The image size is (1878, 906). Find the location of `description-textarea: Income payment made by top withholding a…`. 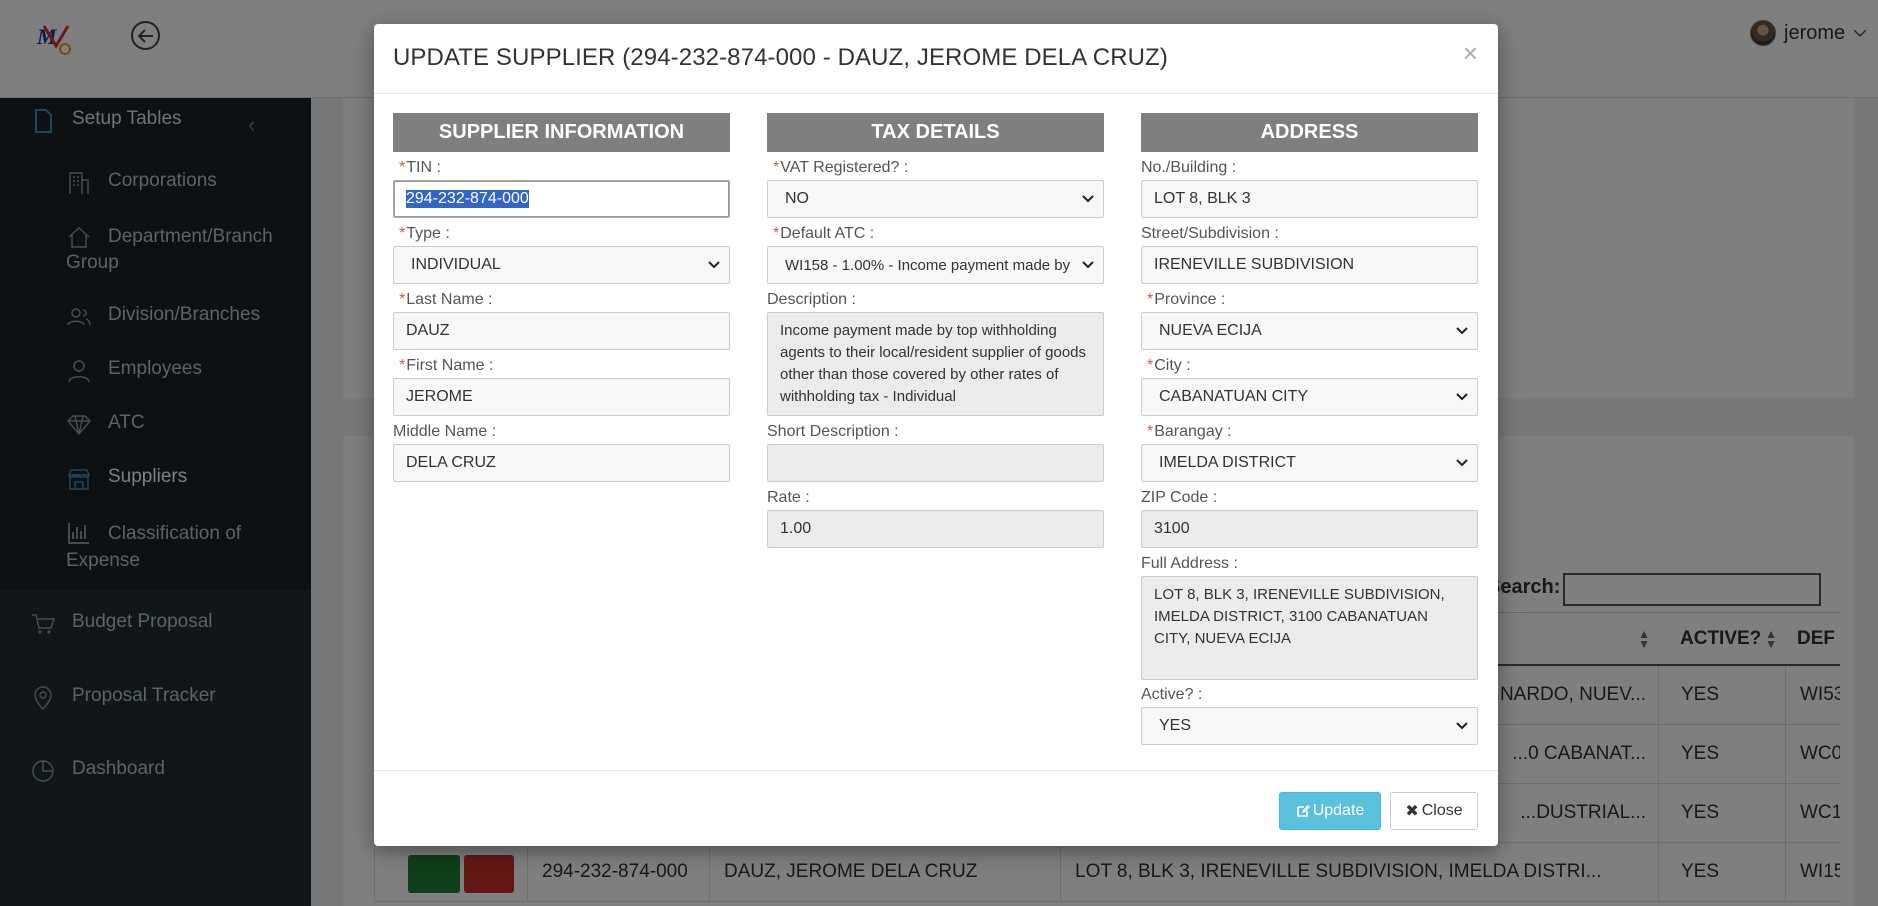

description-textarea: Income payment made by top withholding a… is located at coordinates (935, 364).